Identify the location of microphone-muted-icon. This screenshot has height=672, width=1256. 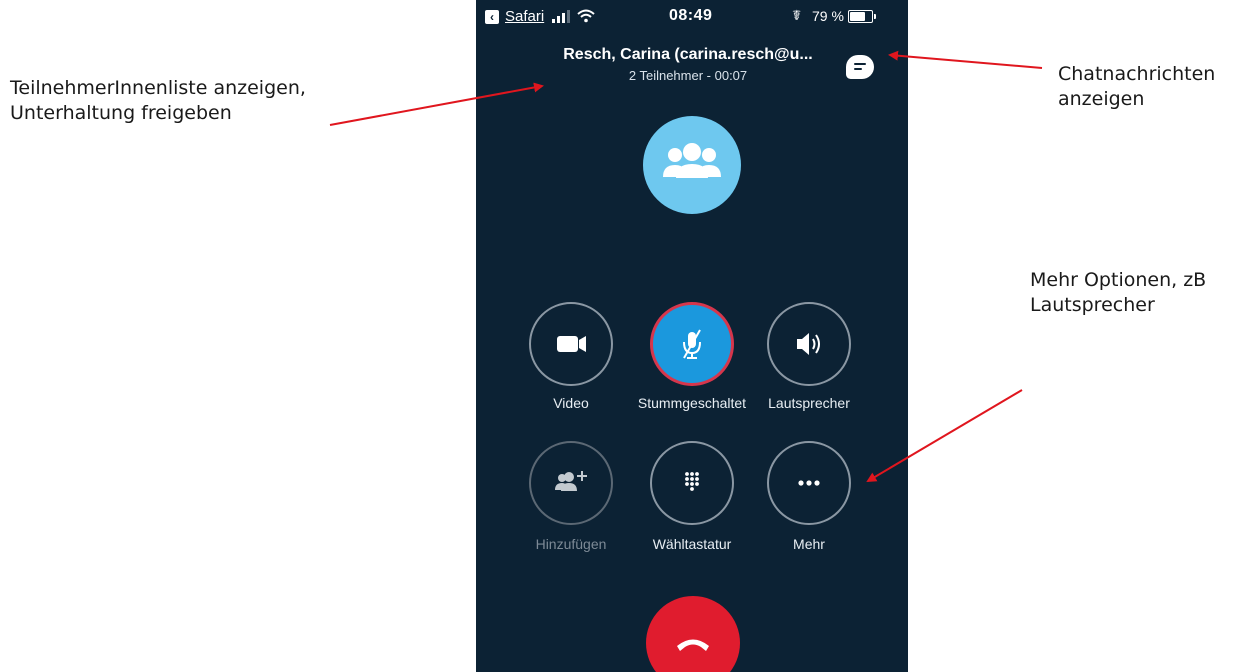
(692, 344).